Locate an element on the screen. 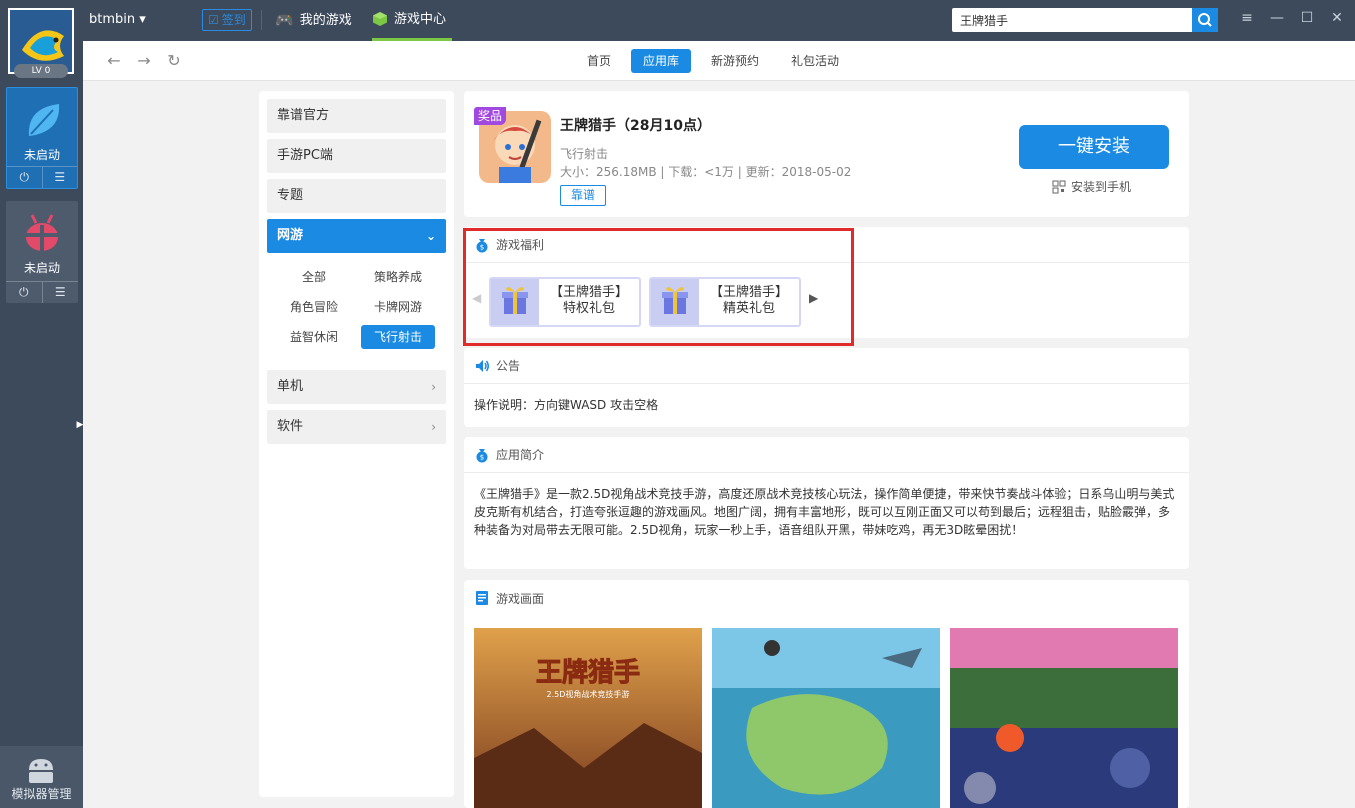 The image size is (1355, 808). tab-my-games: 🎮 我的游戏 is located at coordinates (313, 20).